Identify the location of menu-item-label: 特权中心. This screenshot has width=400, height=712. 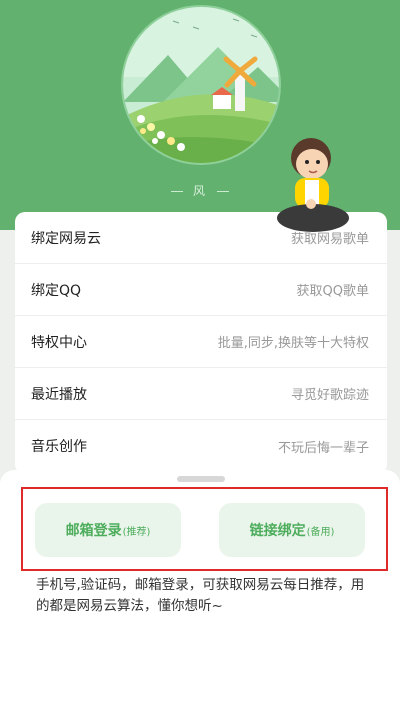
(59, 342).